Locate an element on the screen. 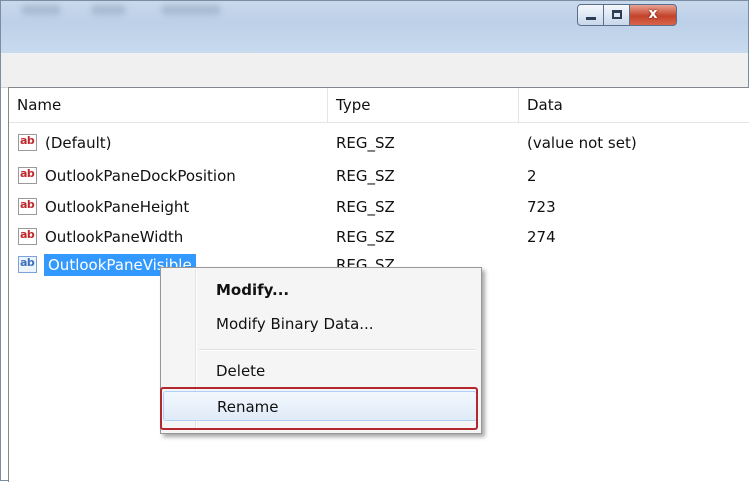  row-data: 2 is located at coordinates (532, 176).